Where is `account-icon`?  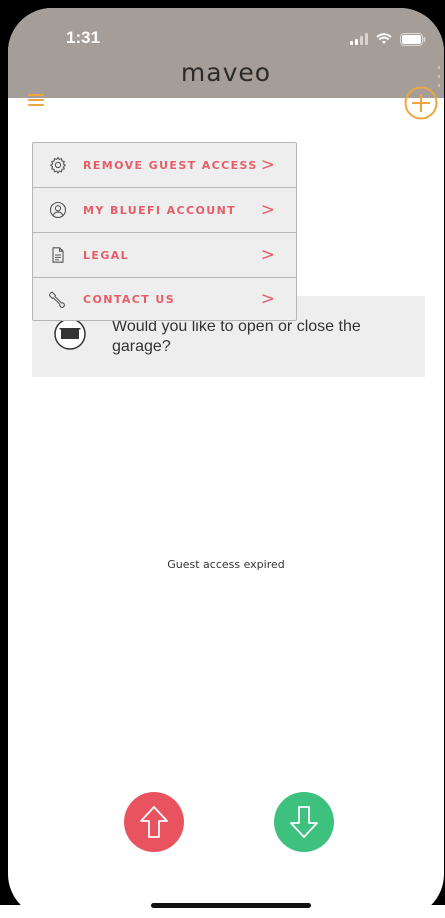
account-icon is located at coordinates (58, 210).